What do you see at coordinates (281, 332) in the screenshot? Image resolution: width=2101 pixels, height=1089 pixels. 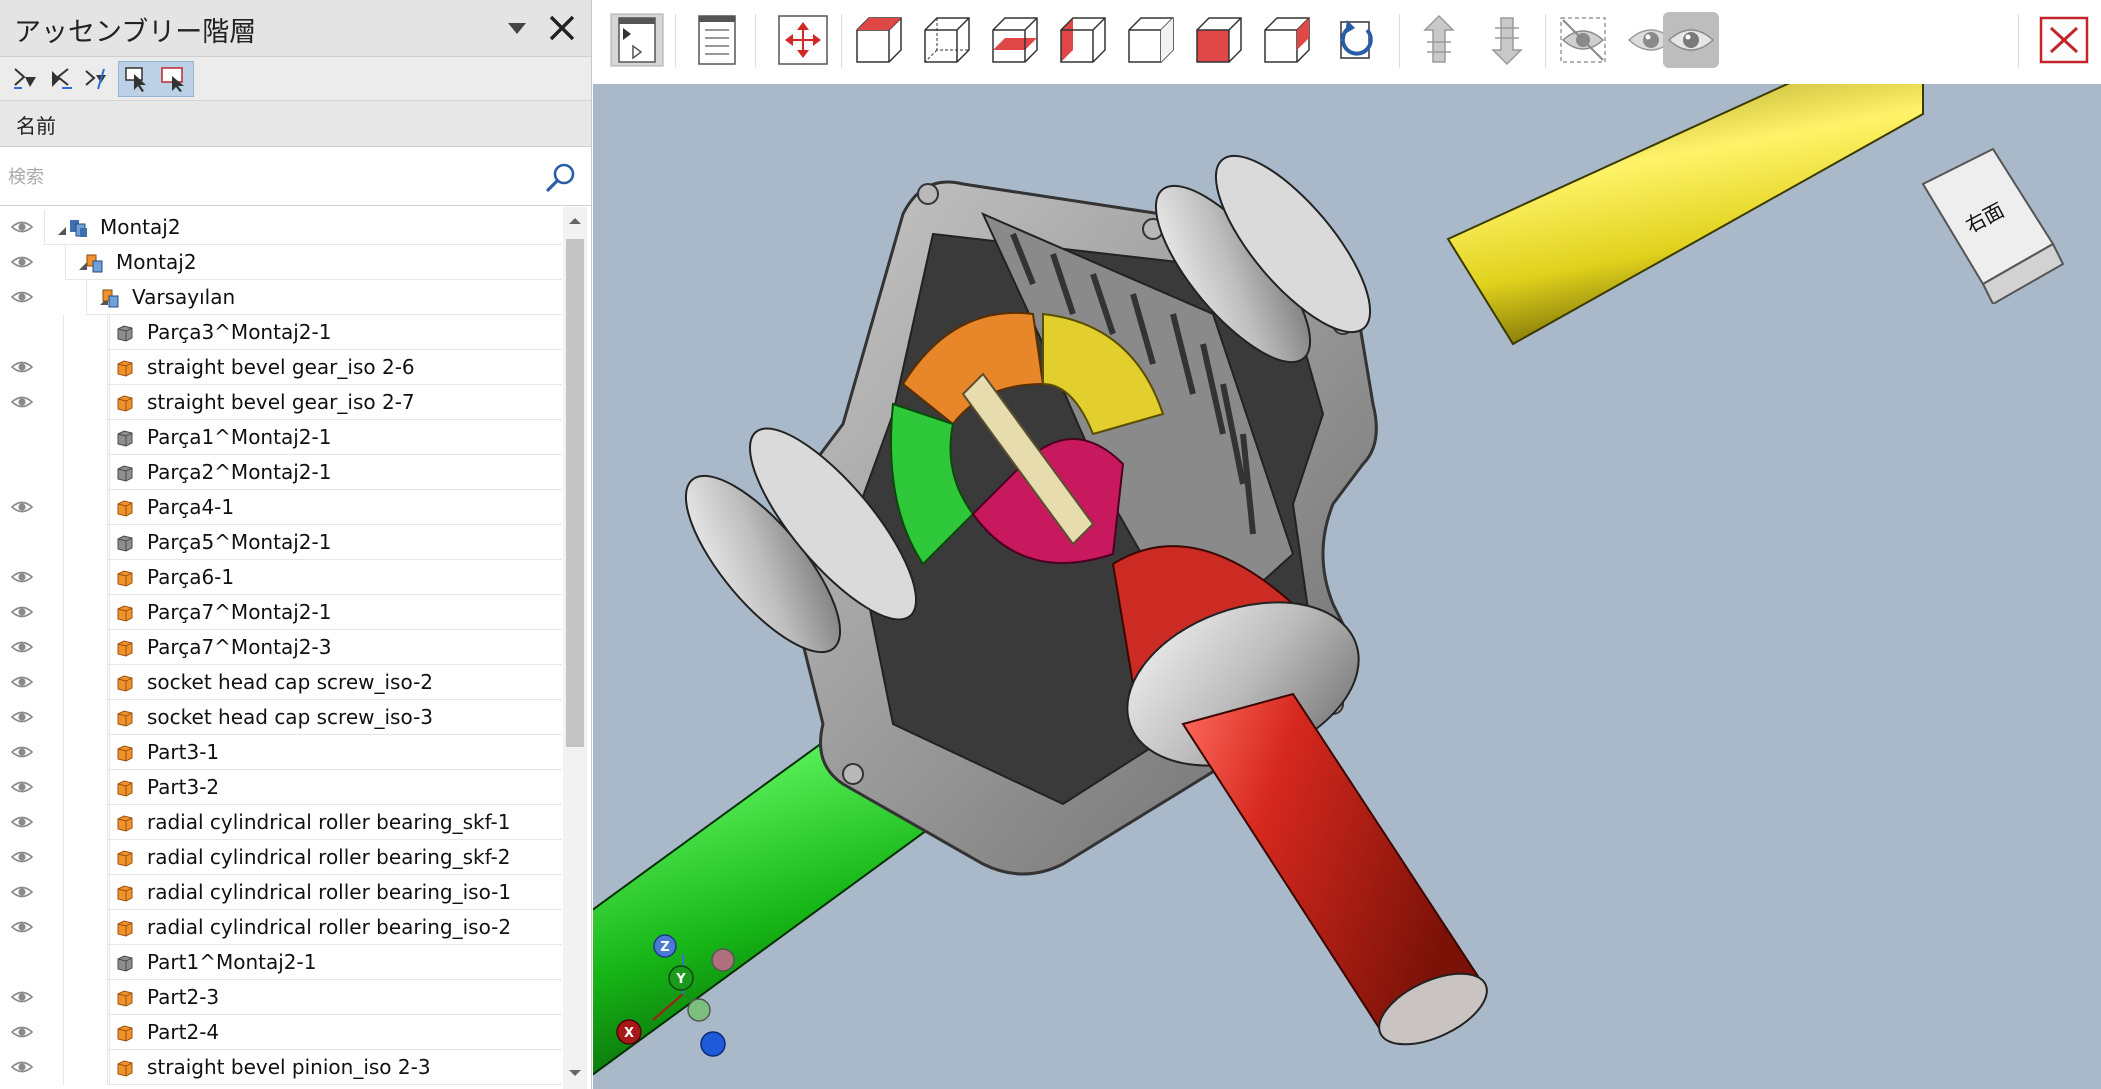 I see `tree-row: Parça3^Montaj2-1` at bounding box center [281, 332].